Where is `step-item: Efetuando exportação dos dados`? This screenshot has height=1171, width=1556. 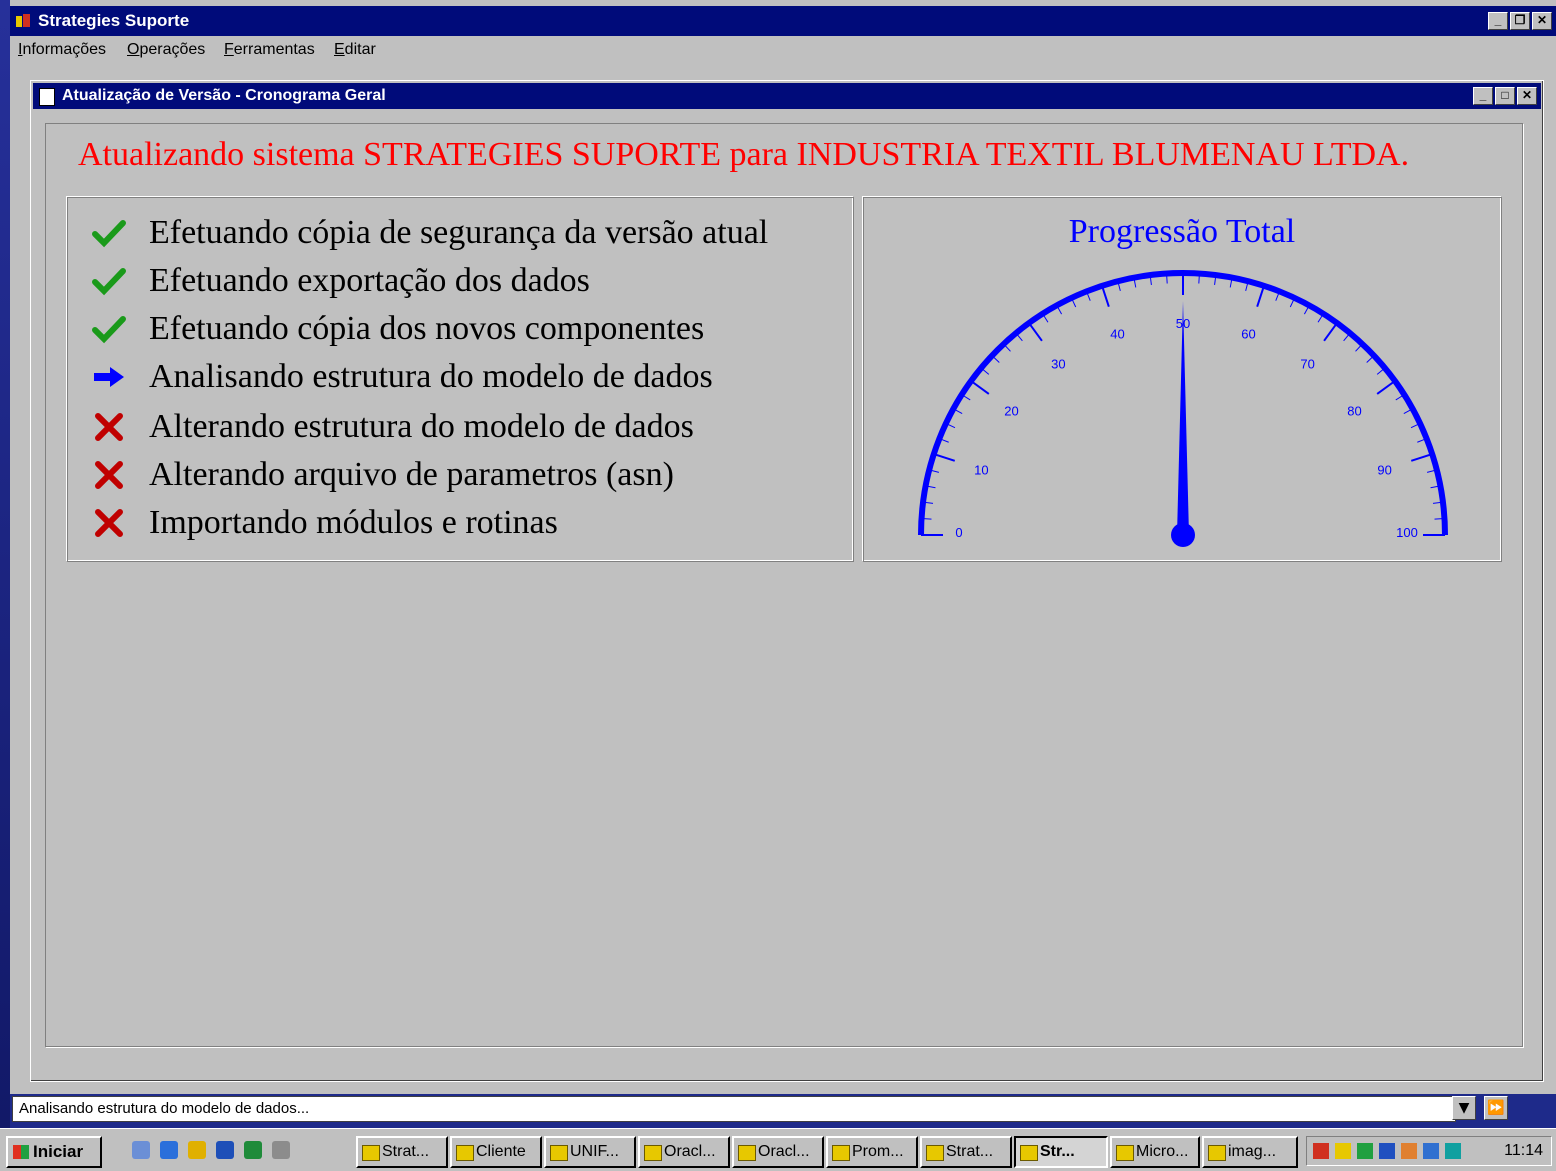
step-item: Efetuando exportação dos dados is located at coordinates (340, 281).